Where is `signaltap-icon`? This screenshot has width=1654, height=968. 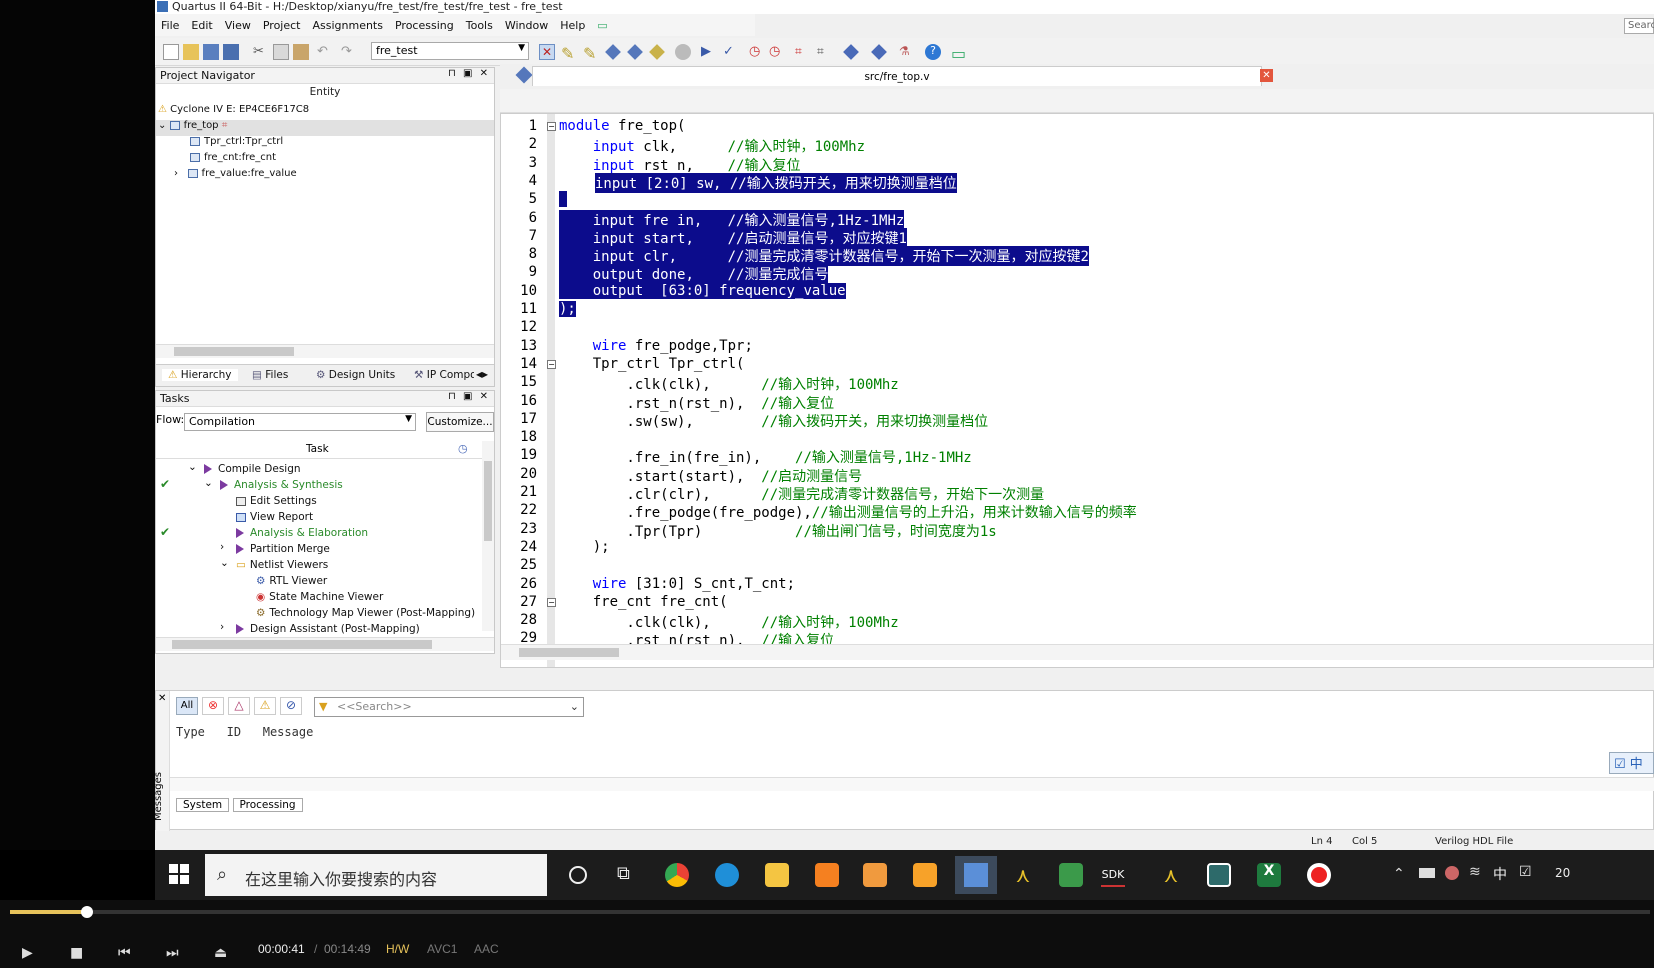
signaltap-icon is located at coordinates (879, 52).